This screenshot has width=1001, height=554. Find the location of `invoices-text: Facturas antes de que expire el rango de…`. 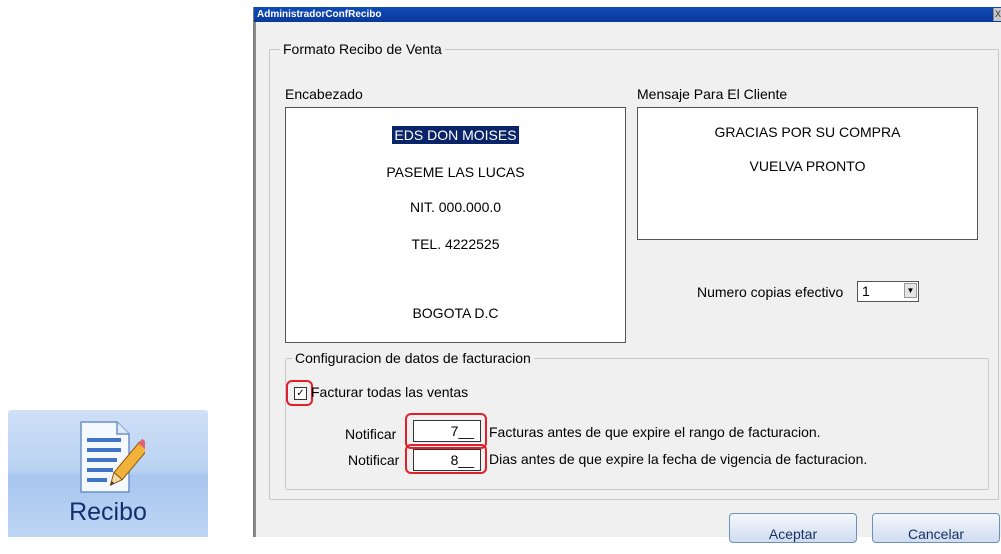

invoices-text: Facturas antes de que expire el rango de… is located at coordinates (655, 432).